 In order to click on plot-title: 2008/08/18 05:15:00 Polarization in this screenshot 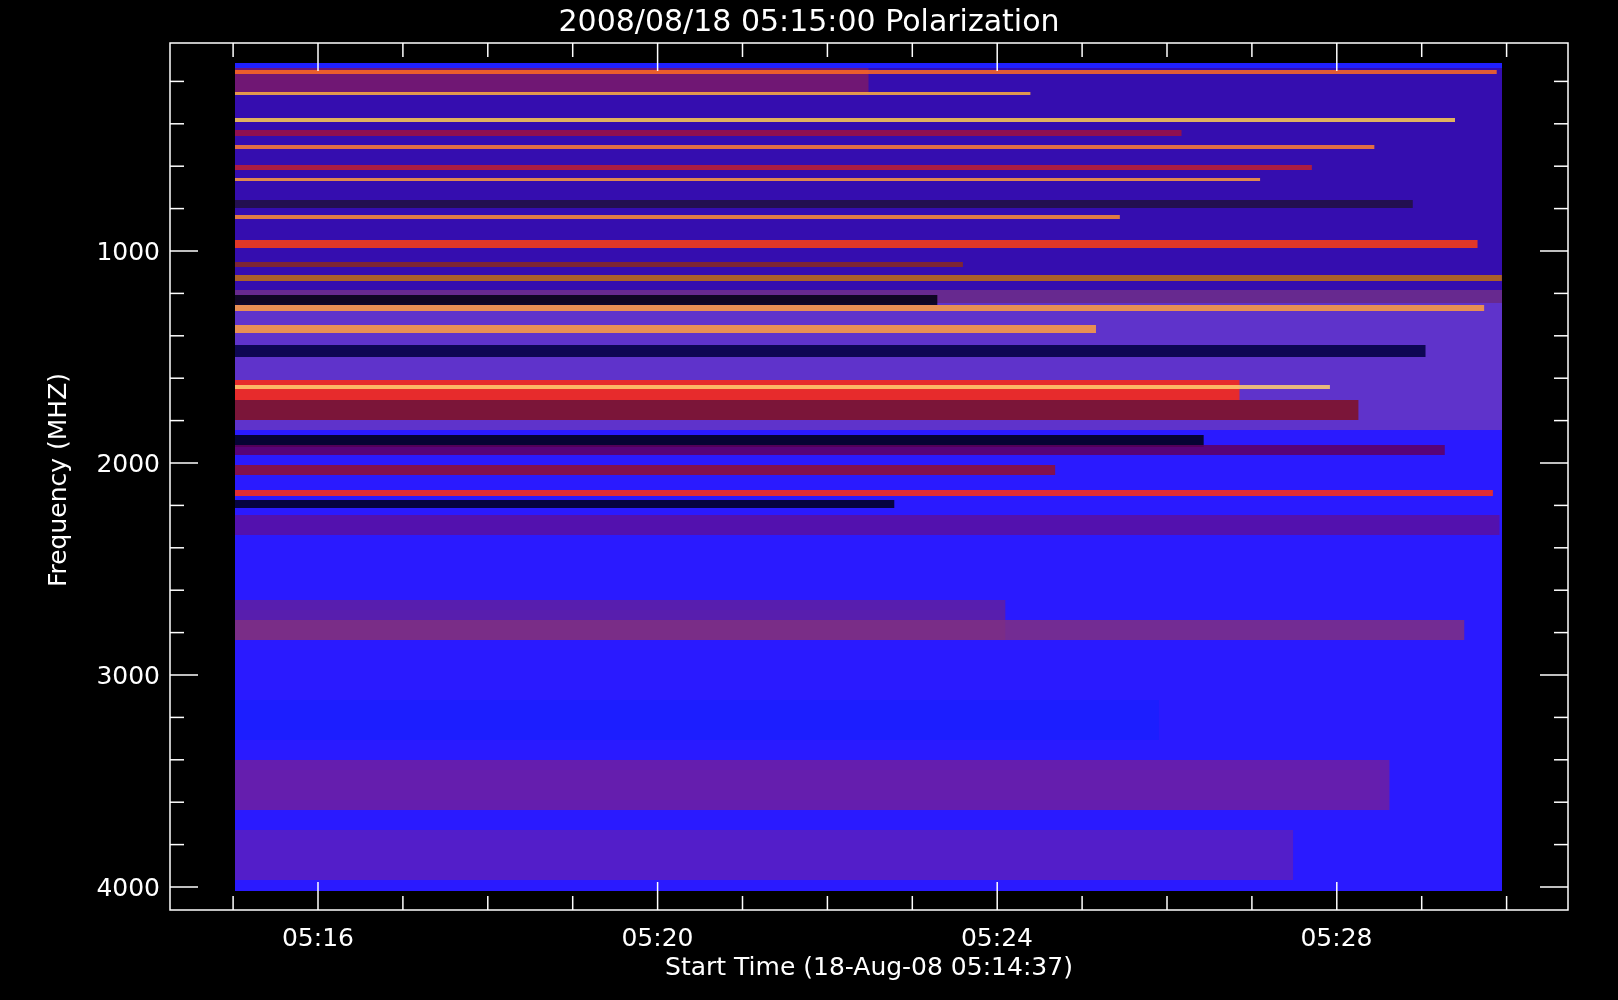, I will do `click(809, 20)`.